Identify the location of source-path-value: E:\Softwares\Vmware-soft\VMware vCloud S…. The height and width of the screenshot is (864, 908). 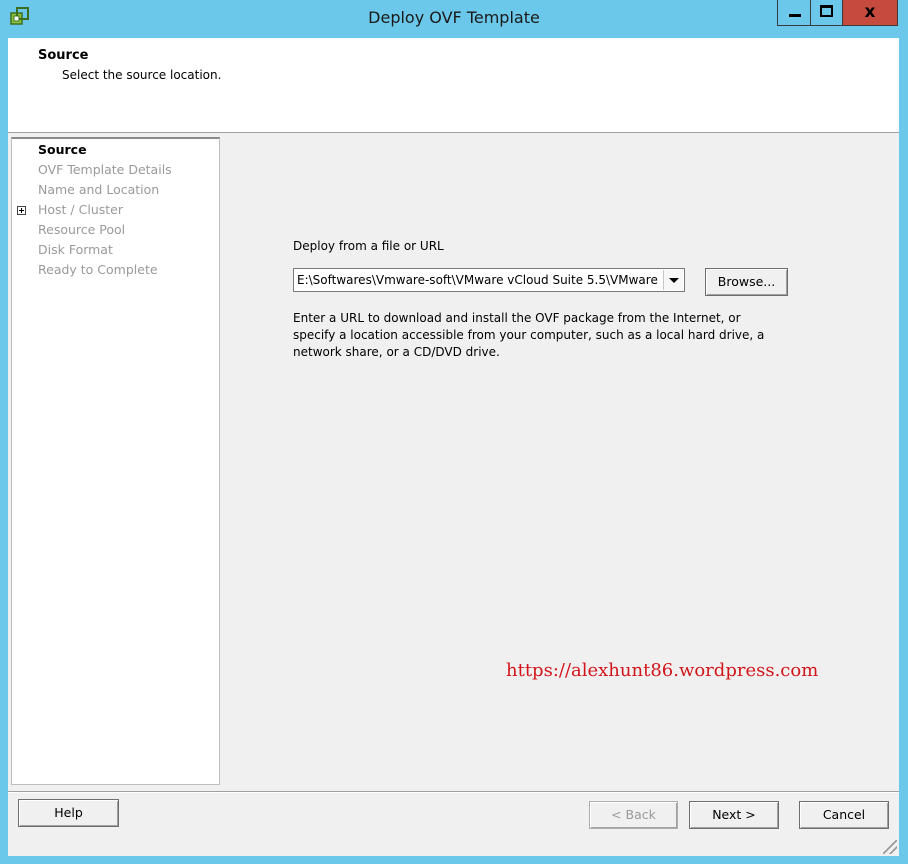
(480, 280).